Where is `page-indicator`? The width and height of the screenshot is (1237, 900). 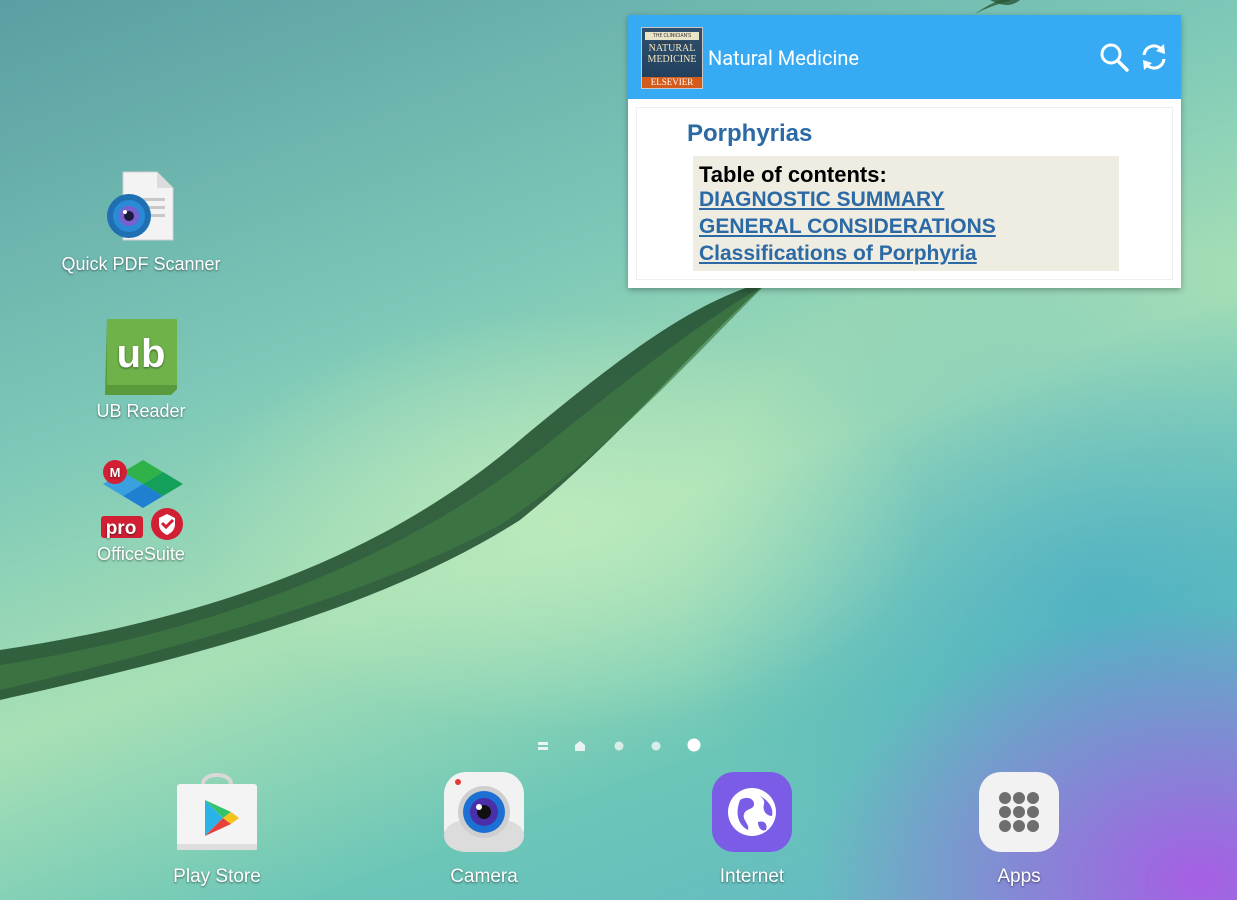 page-indicator is located at coordinates (620, 745).